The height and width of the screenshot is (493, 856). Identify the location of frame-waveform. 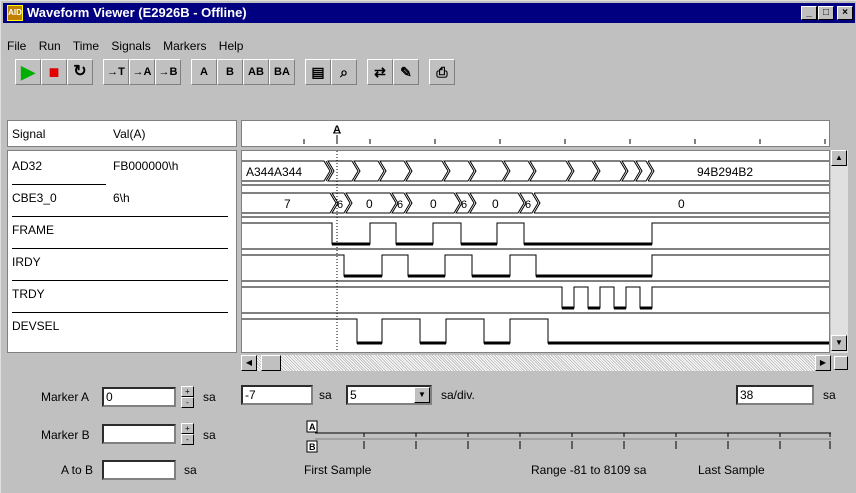
(535, 233).